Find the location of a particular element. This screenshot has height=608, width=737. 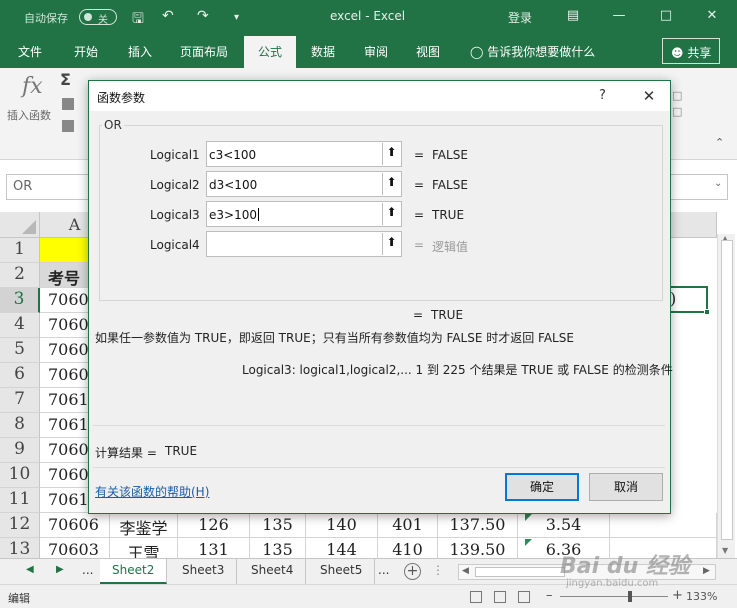

row-header: 9 is located at coordinates (20, 450).